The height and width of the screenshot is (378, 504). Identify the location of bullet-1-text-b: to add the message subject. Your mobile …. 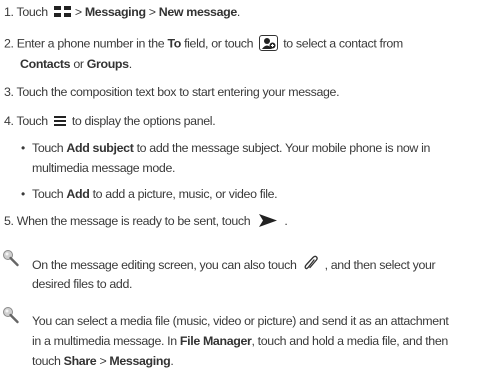
(283, 148).